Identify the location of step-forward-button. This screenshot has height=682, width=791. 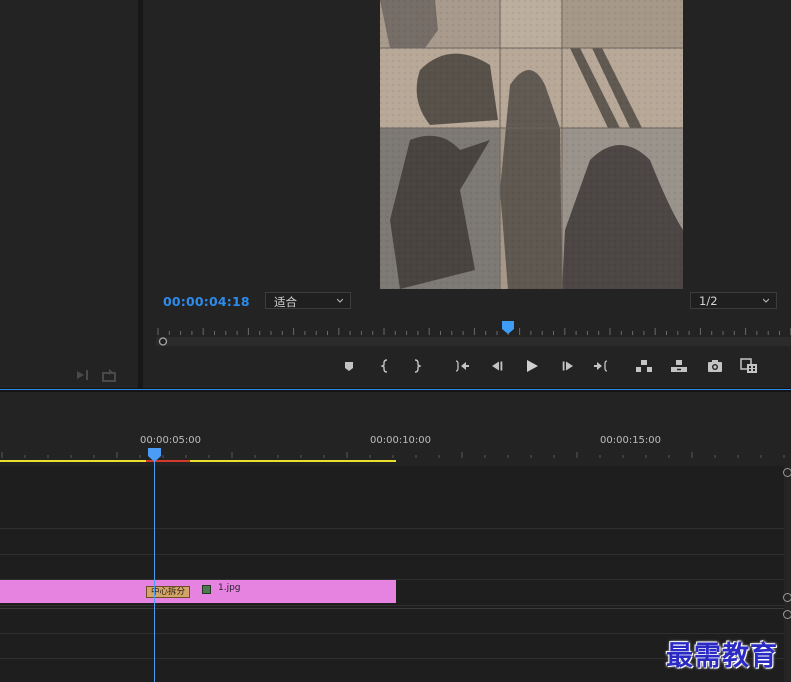
(568, 366).